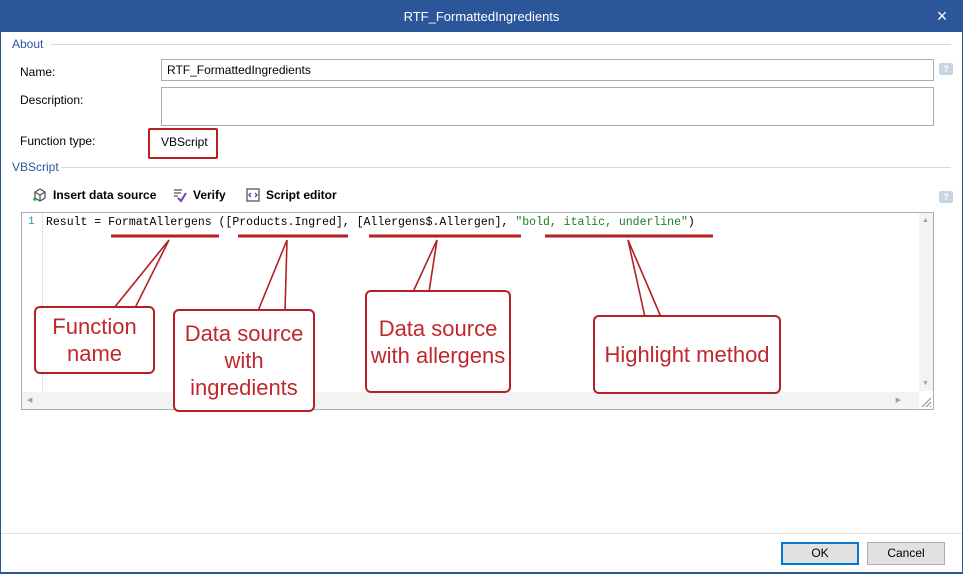 Image resolution: width=963 pixels, height=574 pixels. Describe the element at coordinates (244, 360) in the screenshot. I see `callout-ingredients: Data source with ingredients` at that location.